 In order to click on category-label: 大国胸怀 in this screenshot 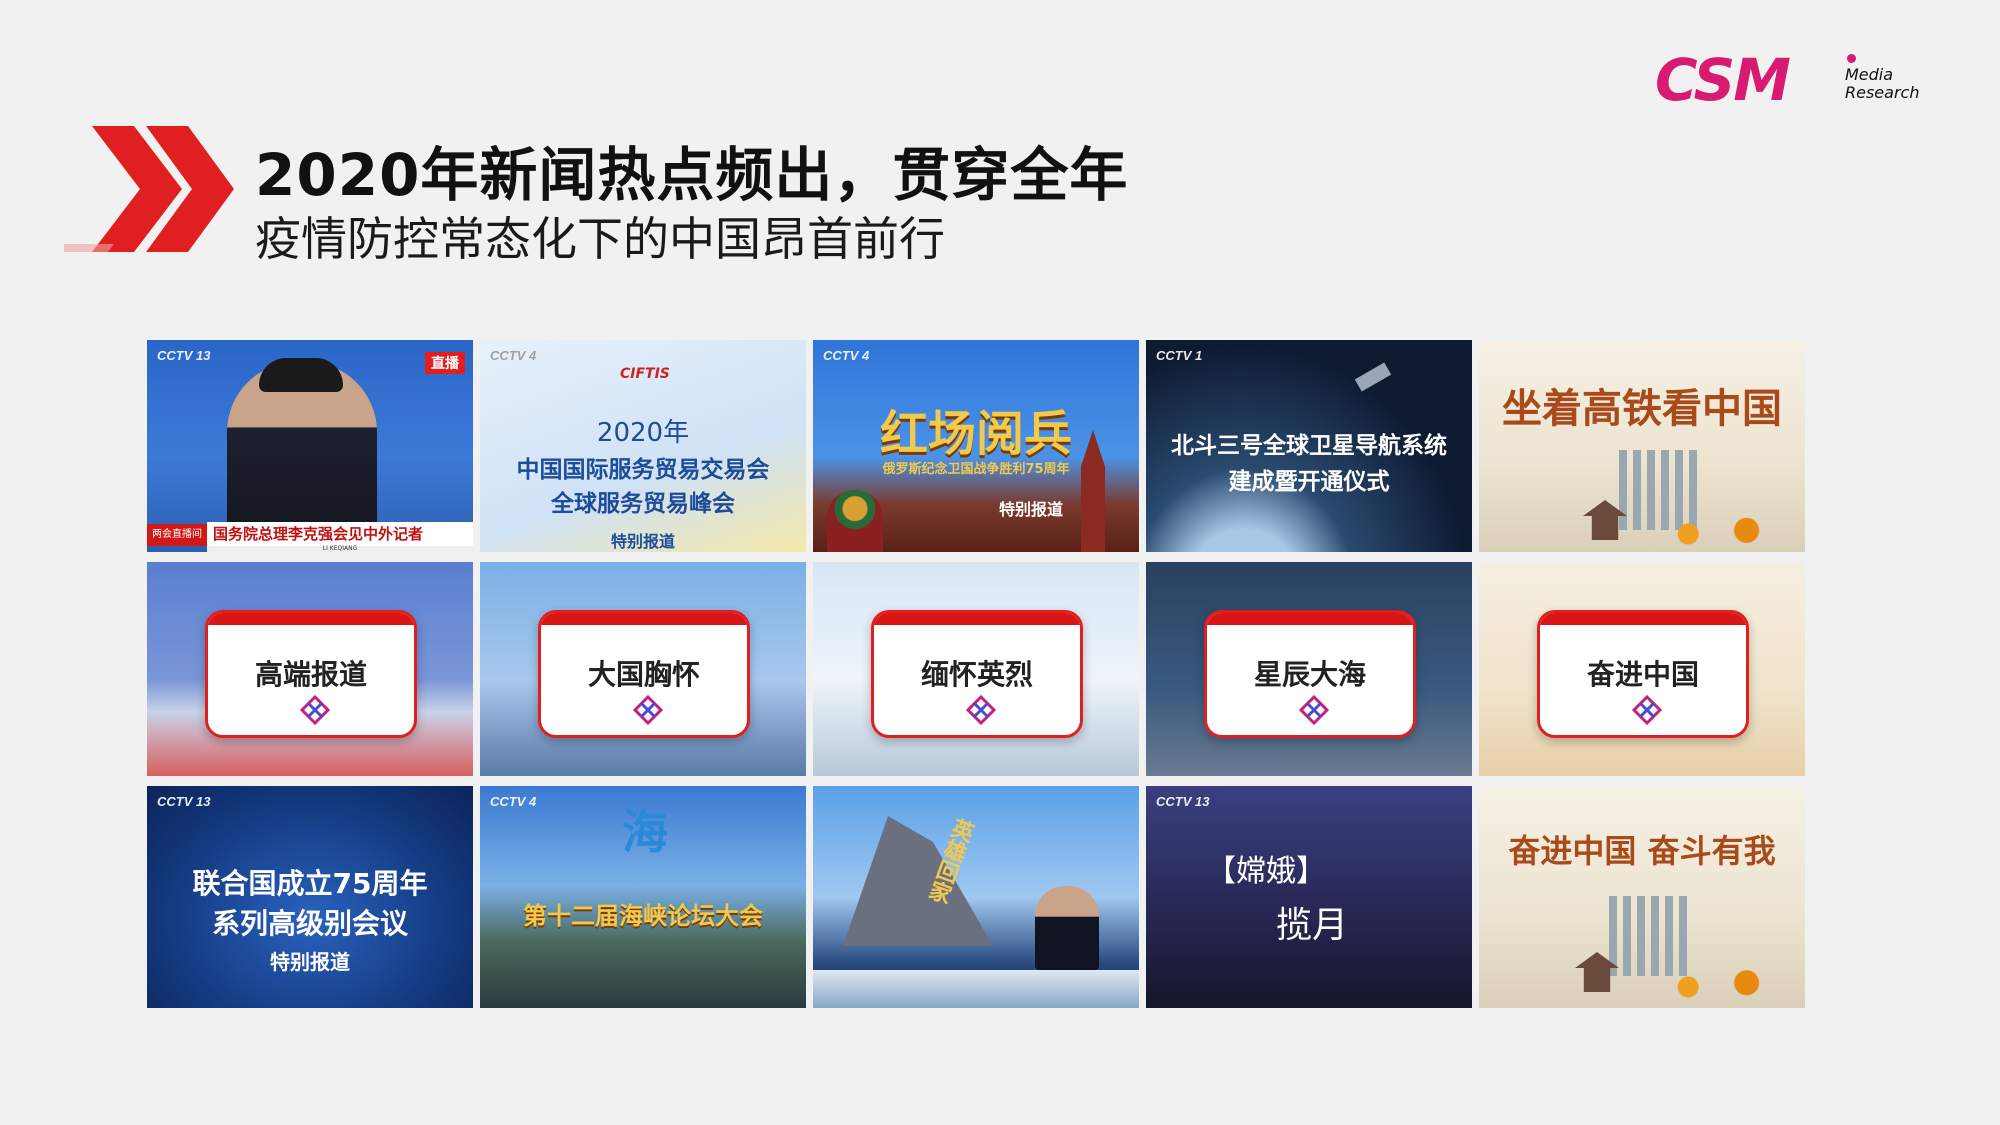, I will do `click(643, 674)`.